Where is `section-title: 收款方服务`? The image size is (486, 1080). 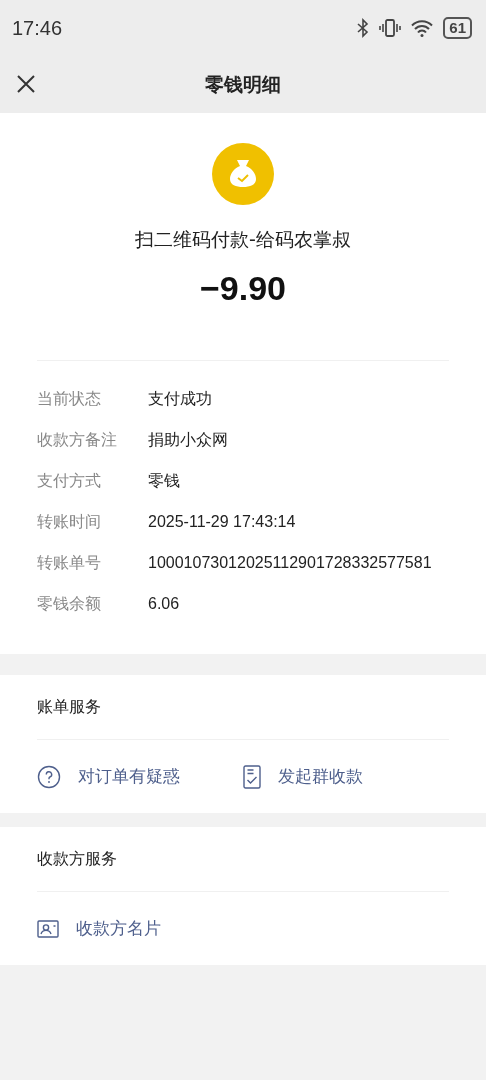 section-title: 收款方服务 is located at coordinates (243, 859).